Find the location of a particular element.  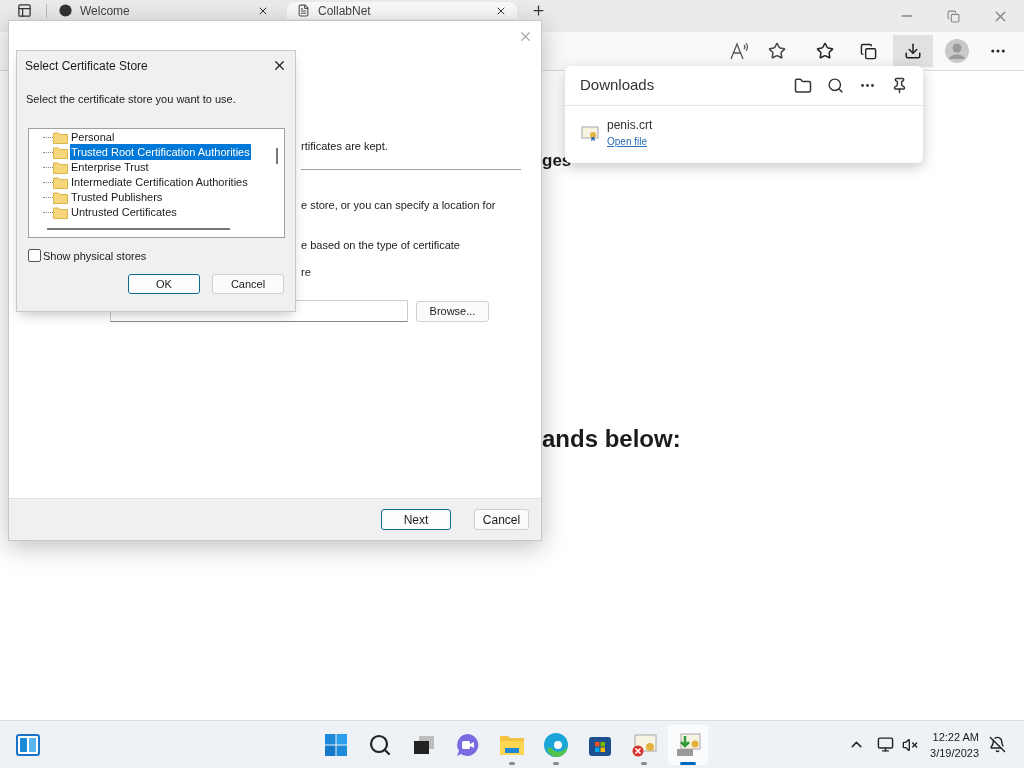

pin-icon is located at coordinates (899, 85).